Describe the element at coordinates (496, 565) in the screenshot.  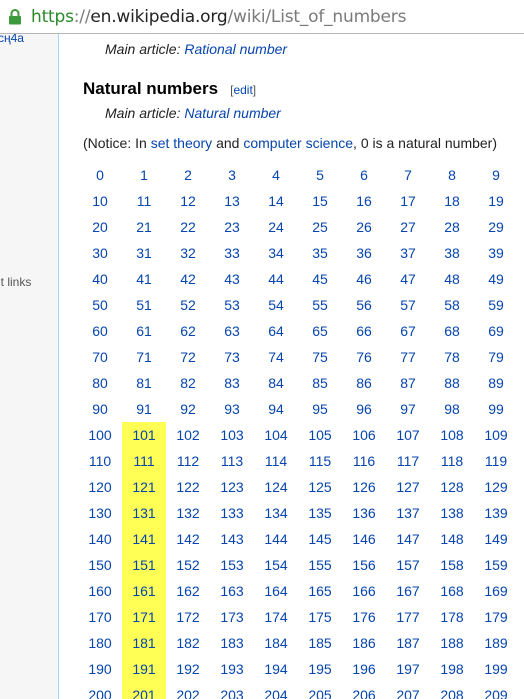
I see `number-cell: 159` at that location.